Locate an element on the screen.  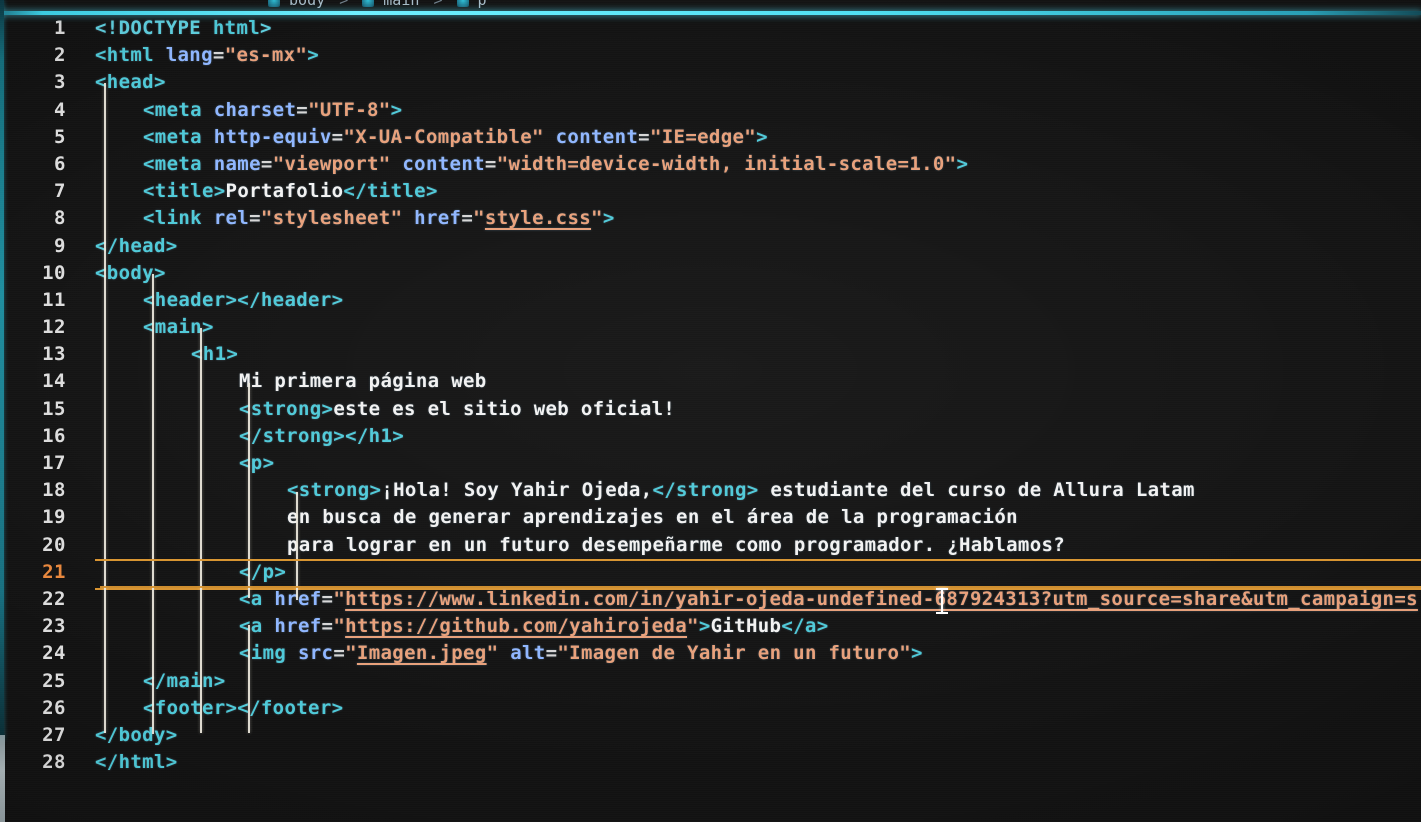
code-token: <p> is located at coordinates (257, 463).